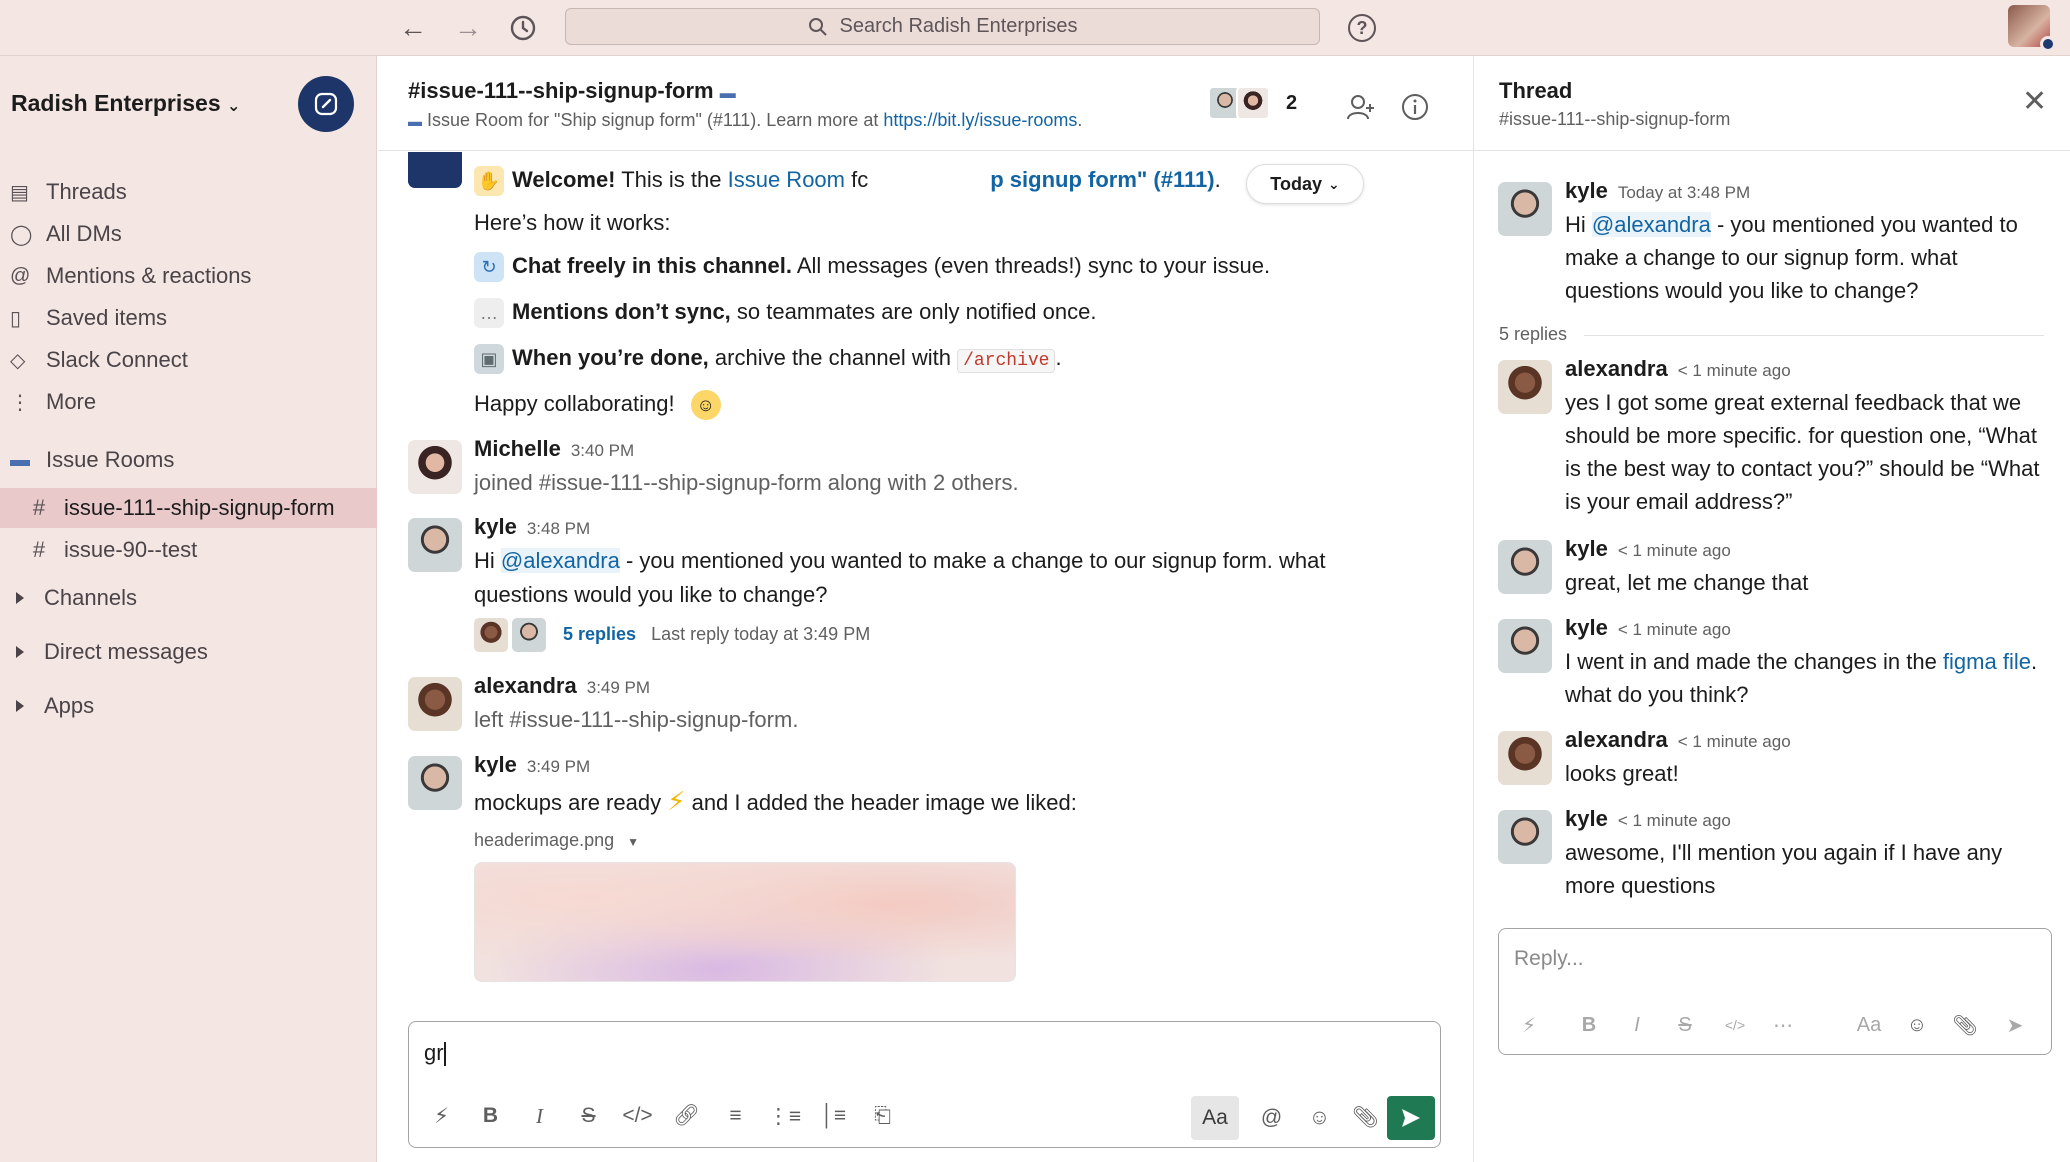 The width and height of the screenshot is (2070, 1162). What do you see at coordinates (2015, 1025) in the screenshot?
I see `send-icon: ➤` at bounding box center [2015, 1025].